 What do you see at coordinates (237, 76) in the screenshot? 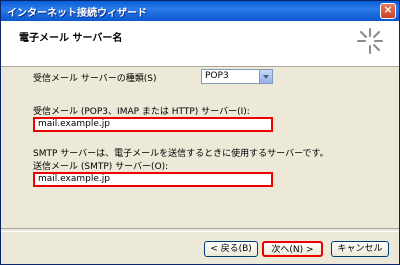
I see `incoming-type-select: POP3` at bounding box center [237, 76].